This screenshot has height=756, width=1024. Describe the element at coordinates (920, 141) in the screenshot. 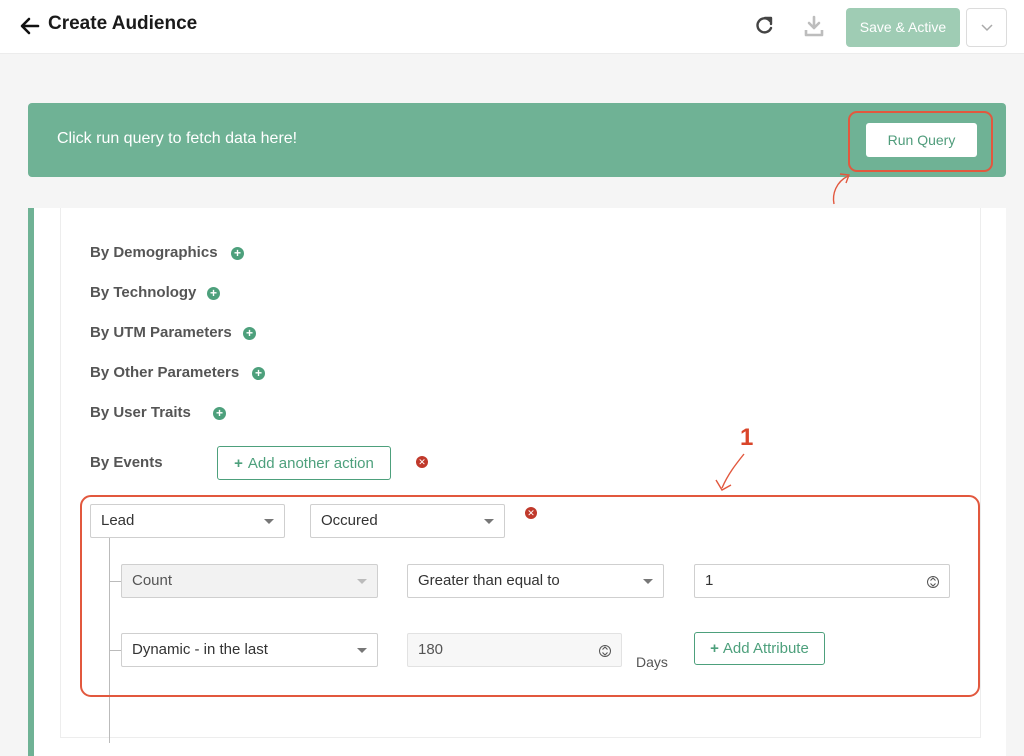

I see `annotation-highlight-run-query` at that location.